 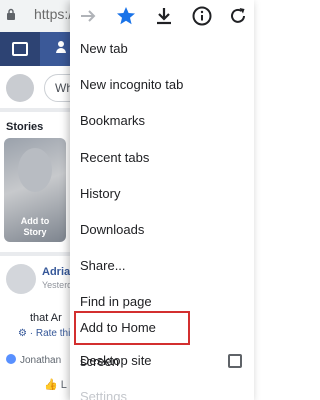 I want to click on menu-item-new-incognito-tab: New incognito tab, so click(x=162, y=85).